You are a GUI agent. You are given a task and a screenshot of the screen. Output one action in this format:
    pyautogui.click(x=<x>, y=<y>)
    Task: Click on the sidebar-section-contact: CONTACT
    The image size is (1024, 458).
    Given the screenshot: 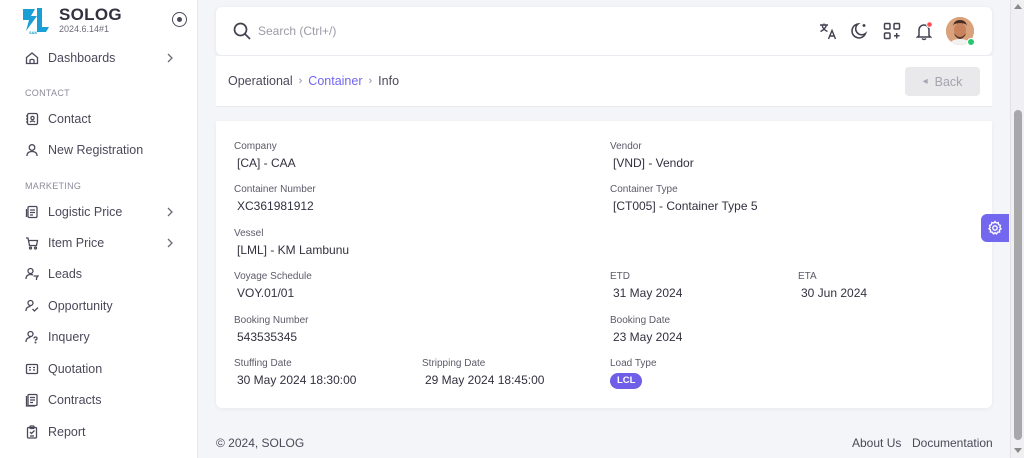 What is the action you would take?
    pyautogui.click(x=47, y=93)
    